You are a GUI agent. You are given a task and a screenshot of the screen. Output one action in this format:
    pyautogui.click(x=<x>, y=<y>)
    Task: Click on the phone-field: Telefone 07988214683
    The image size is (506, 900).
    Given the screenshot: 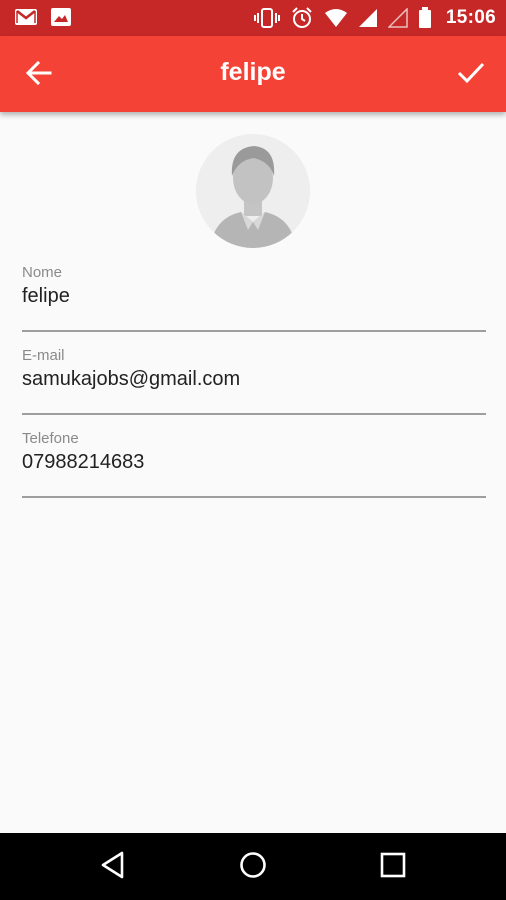 What is the action you would take?
    pyautogui.click(x=254, y=464)
    